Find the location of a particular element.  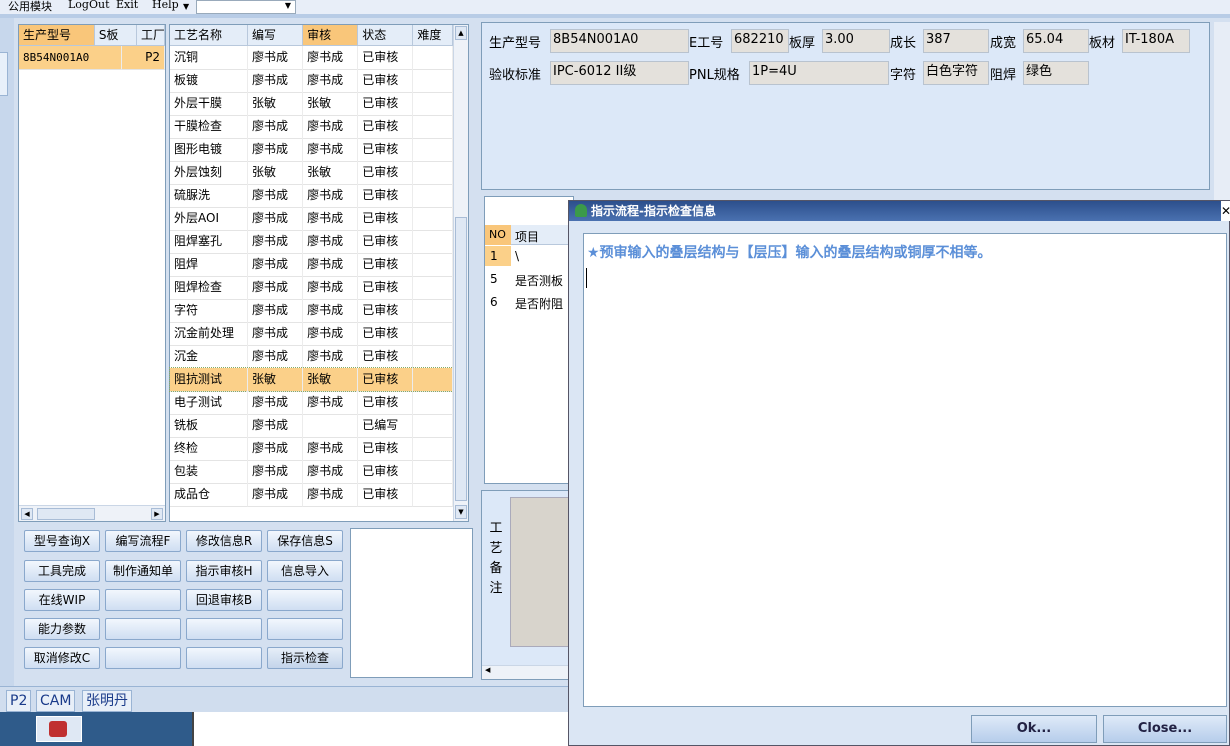

table-row: 8B54N001A0 P2 is located at coordinates (92, 58).